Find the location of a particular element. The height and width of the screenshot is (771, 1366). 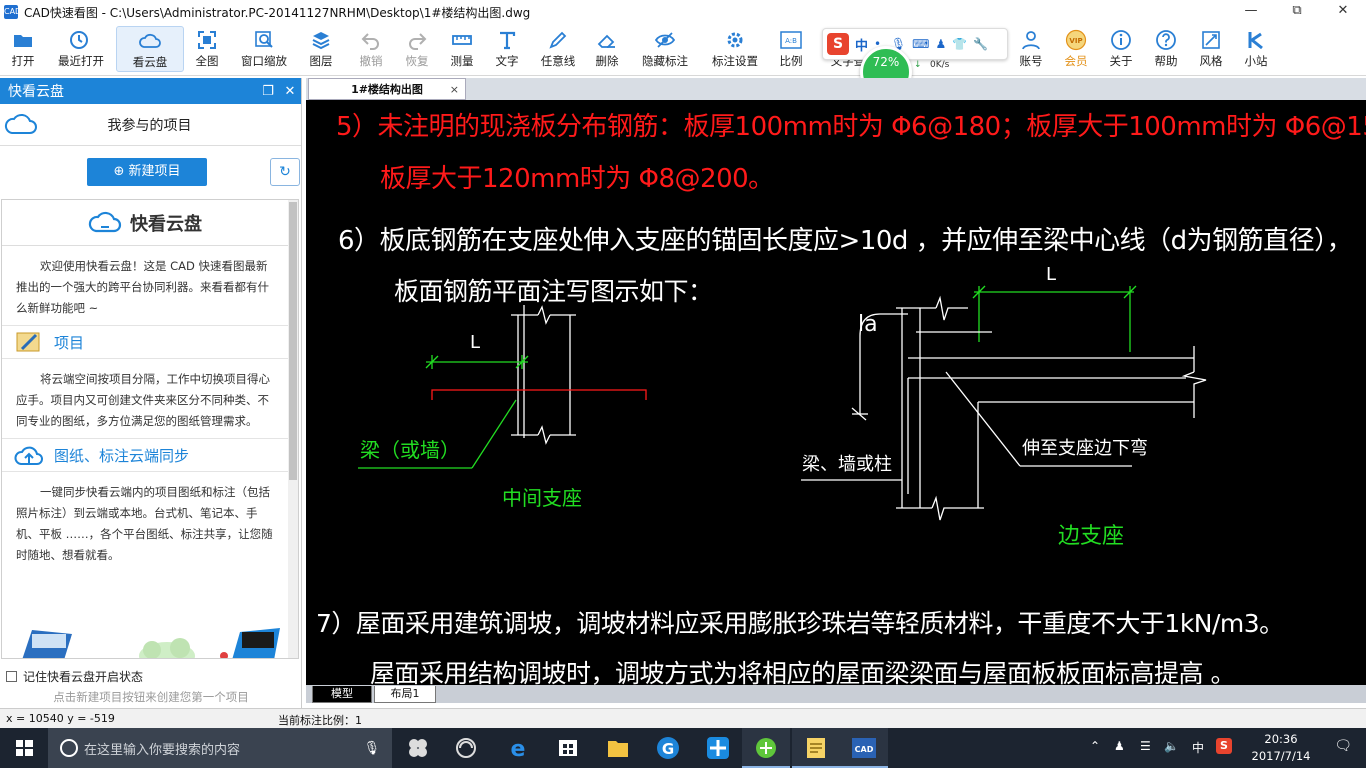

fullview-button: 全图 is located at coordinates (207, 49).